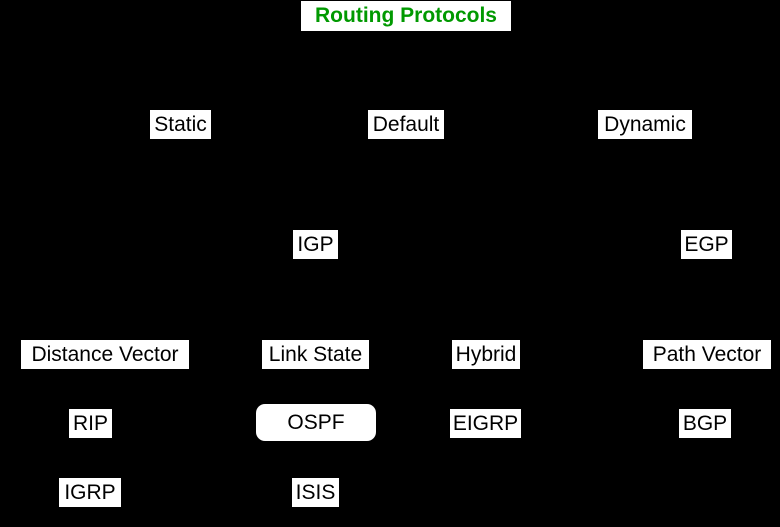 The height and width of the screenshot is (527, 780). I want to click on node-distance-vector: Distance Vector, so click(105, 354).